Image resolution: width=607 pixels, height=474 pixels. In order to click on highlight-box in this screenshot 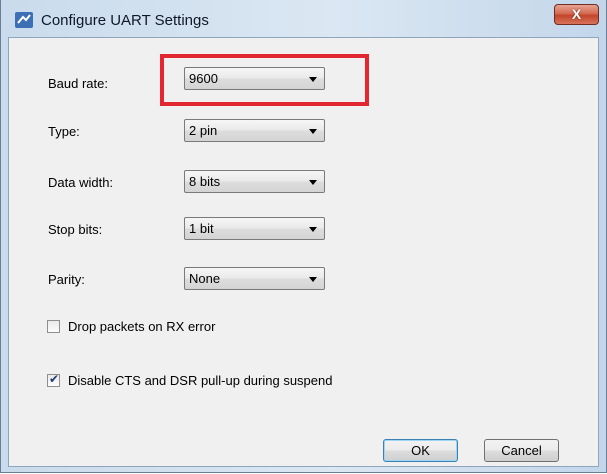, I will do `click(264, 80)`.